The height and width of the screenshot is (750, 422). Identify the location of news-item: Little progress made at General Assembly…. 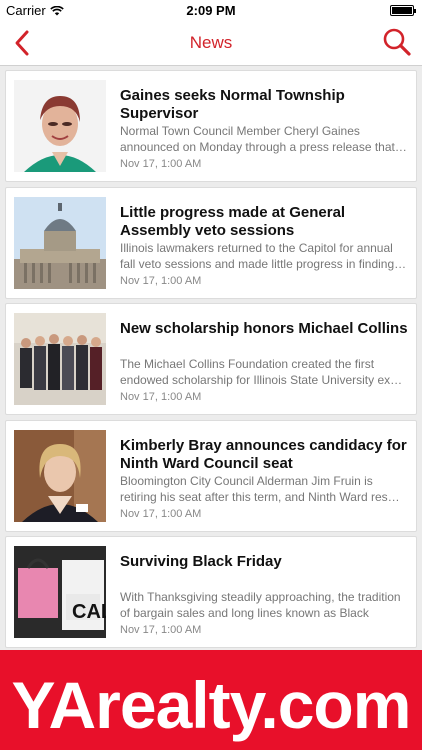
(211, 242).